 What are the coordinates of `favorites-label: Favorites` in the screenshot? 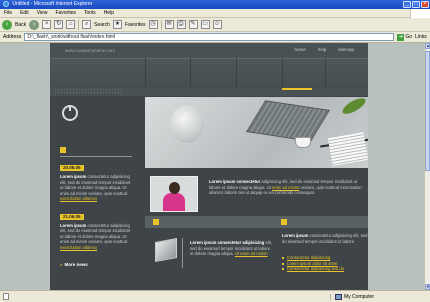 It's located at (135, 25).